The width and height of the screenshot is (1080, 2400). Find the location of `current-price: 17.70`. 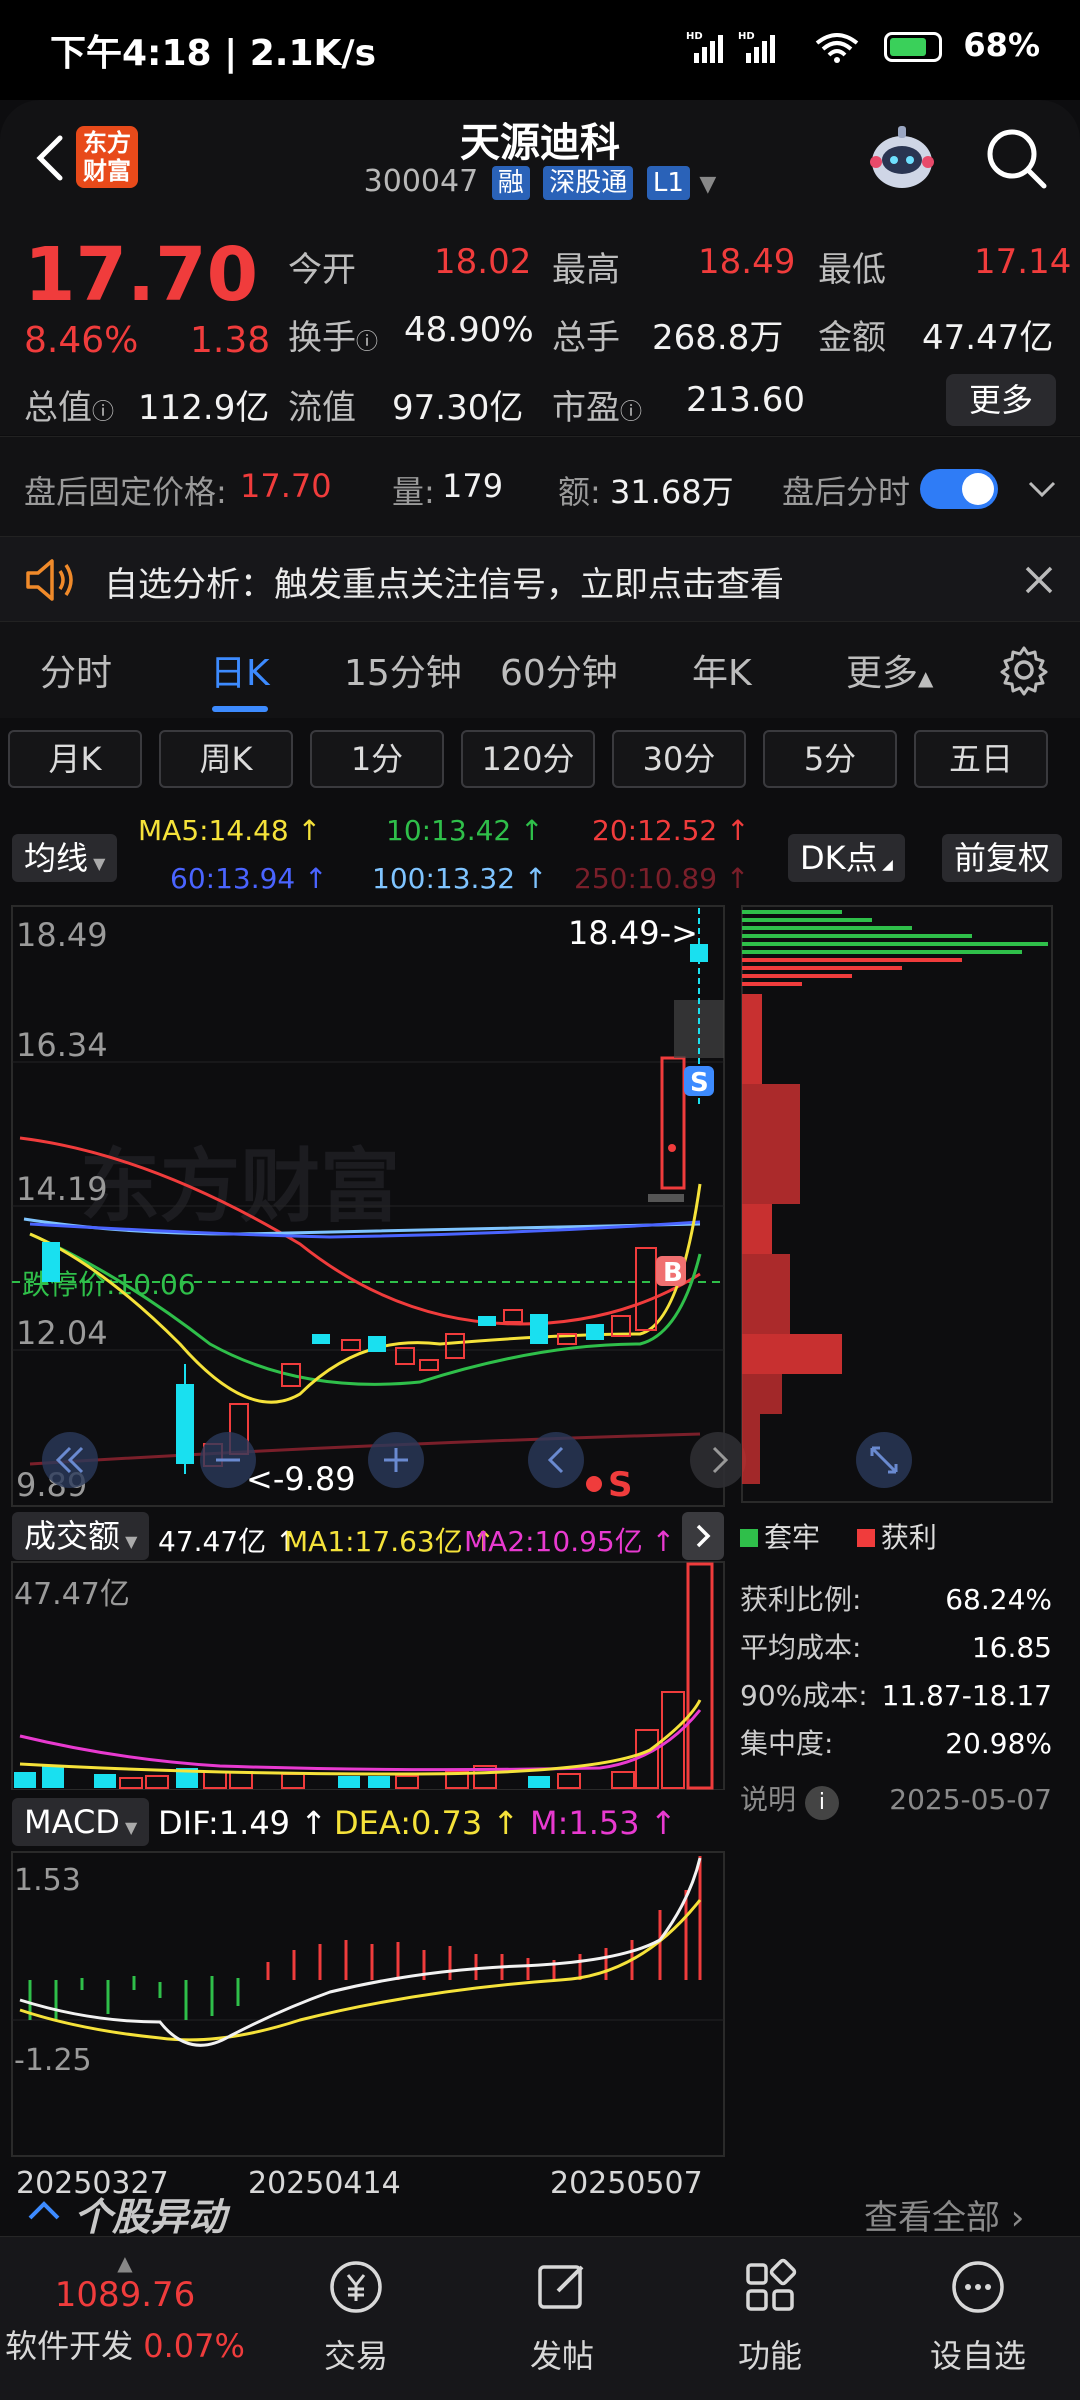

current-price: 17.70 is located at coordinates (141, 275).